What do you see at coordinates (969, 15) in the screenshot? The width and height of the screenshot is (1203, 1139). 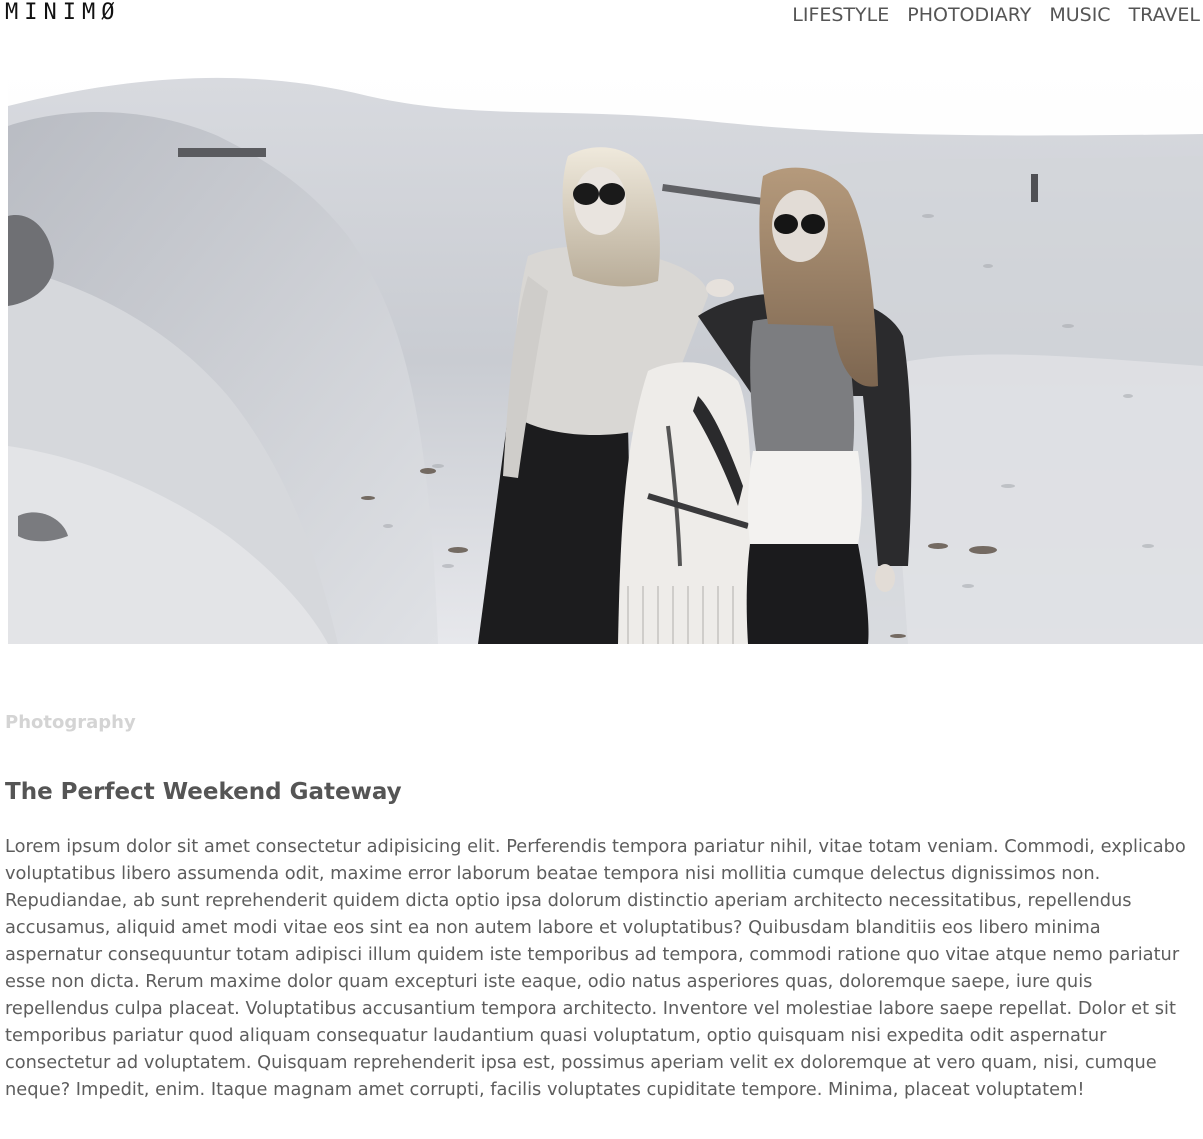 I see `nav-item-photodiary: PHOTODIARY` at bounding box center [969, 15].